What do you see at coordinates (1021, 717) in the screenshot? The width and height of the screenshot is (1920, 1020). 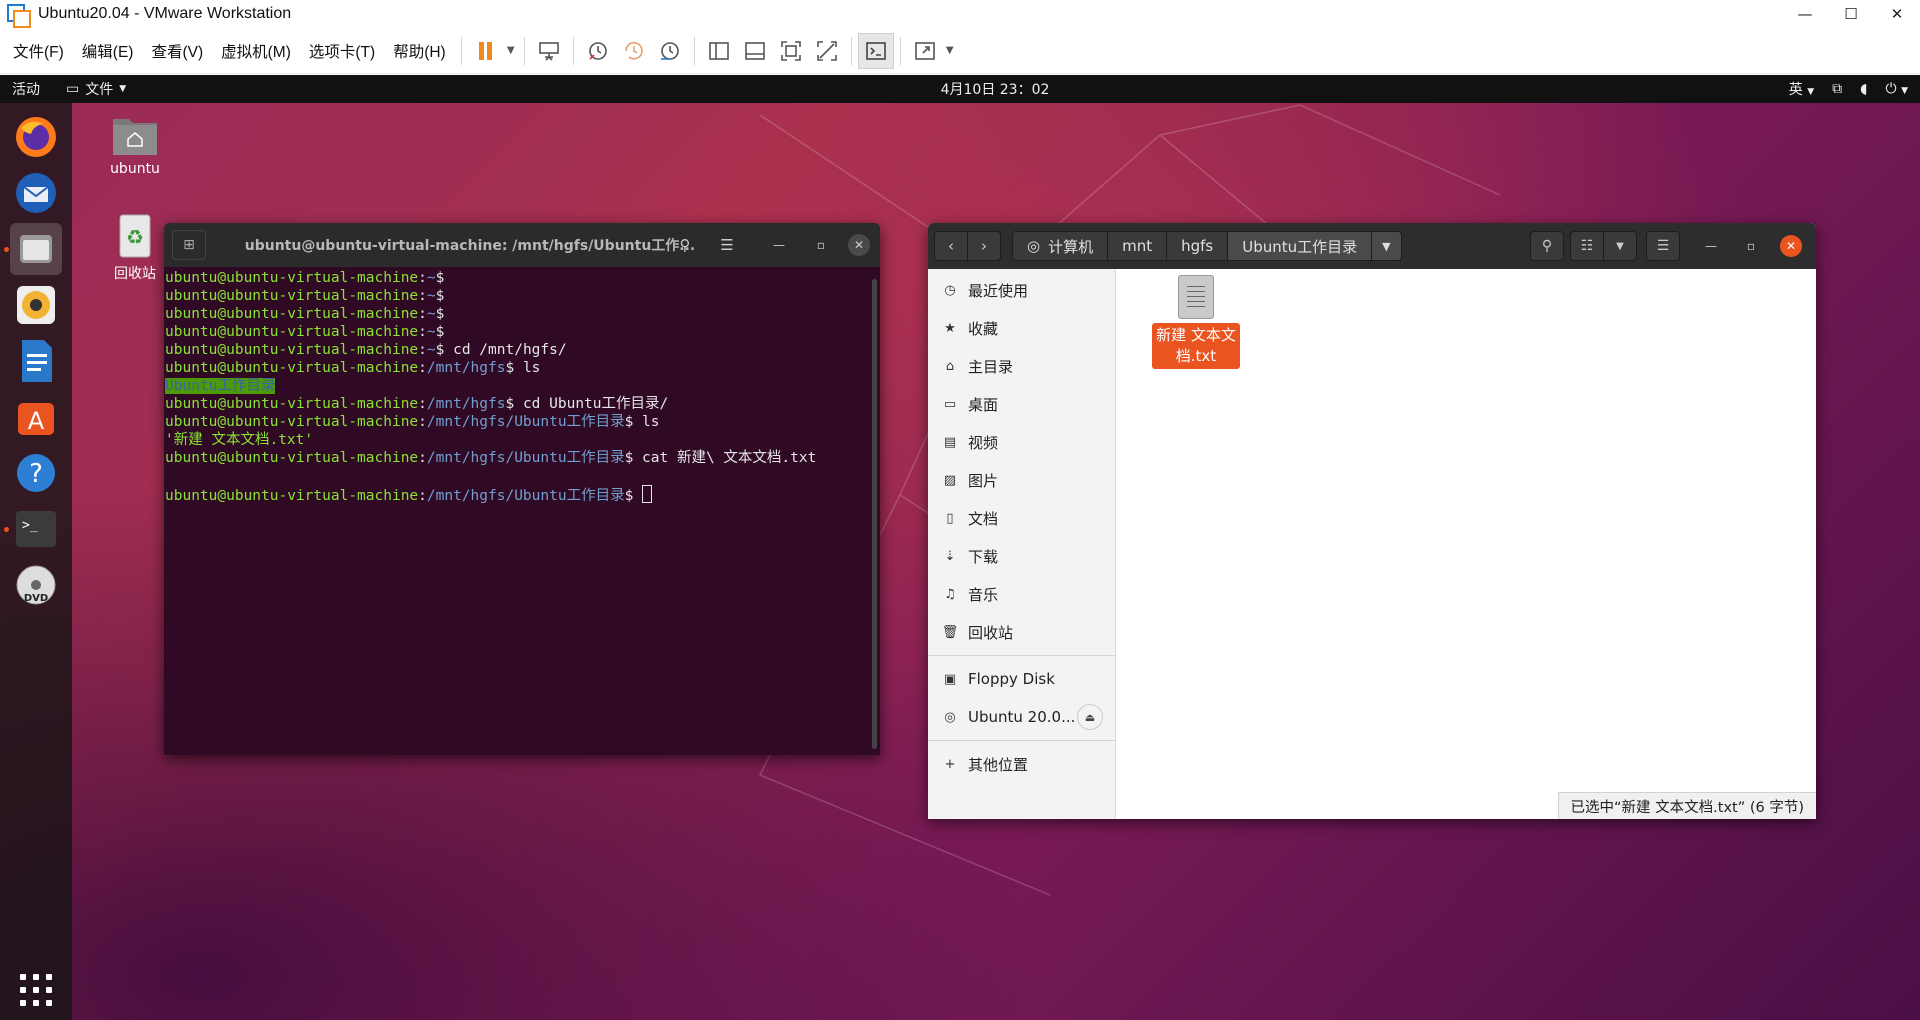 I see `sidebar-item-ubuntu-disc: ◎ Ubuntu 20.0... ⏏` at bounding box center [1021, 717].